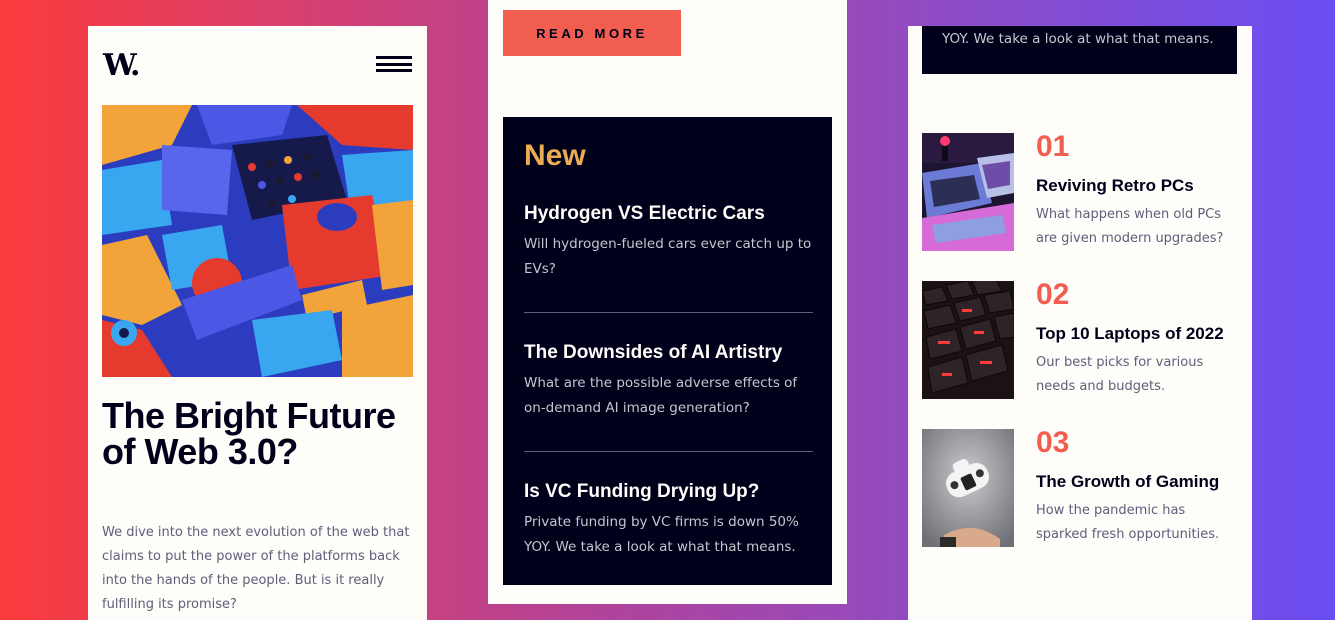 The image size is (1335, 620). I want to click on new-item-title: Hydrogen VS Electric Cars, so click(669, 214).